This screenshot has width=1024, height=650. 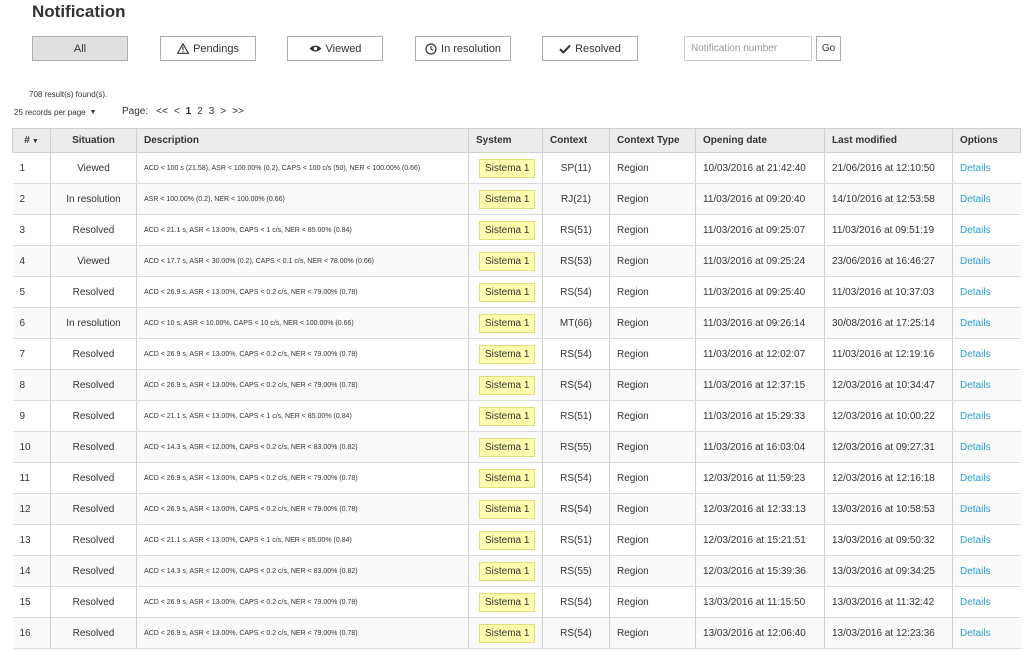 I want to click on pager-page-1: 1, so click(x=189, y=111).